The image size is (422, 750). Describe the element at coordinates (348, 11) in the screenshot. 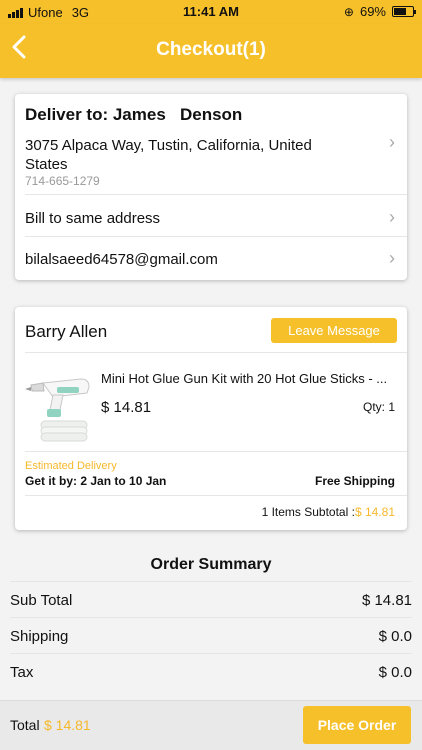

I see `orientation-lock-icon: ⊕` at that location.